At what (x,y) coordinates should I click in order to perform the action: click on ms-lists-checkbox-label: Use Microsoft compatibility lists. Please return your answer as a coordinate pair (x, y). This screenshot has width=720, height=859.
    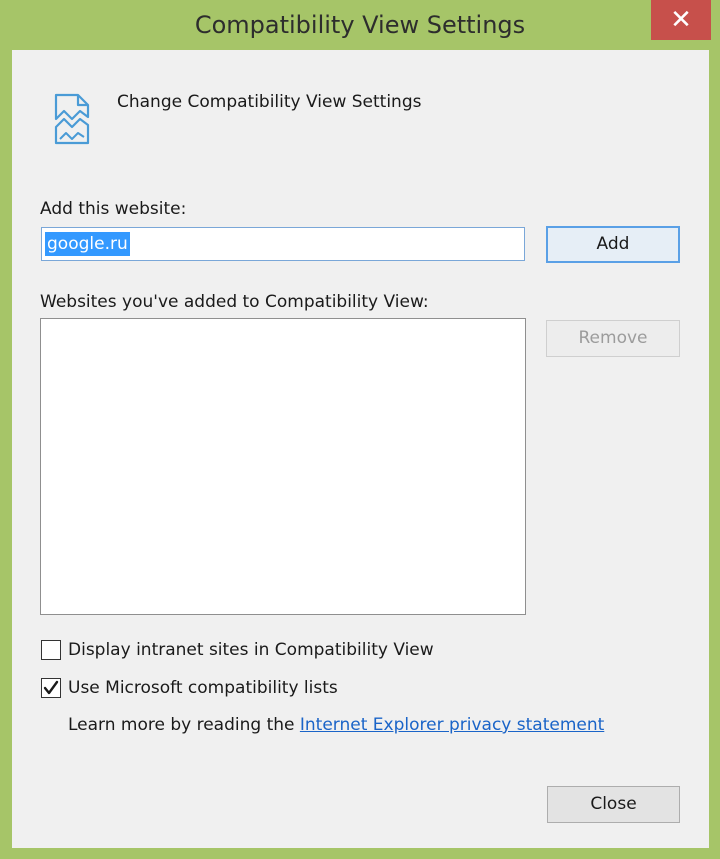
    Looking at the image, I should click on (203, 688).